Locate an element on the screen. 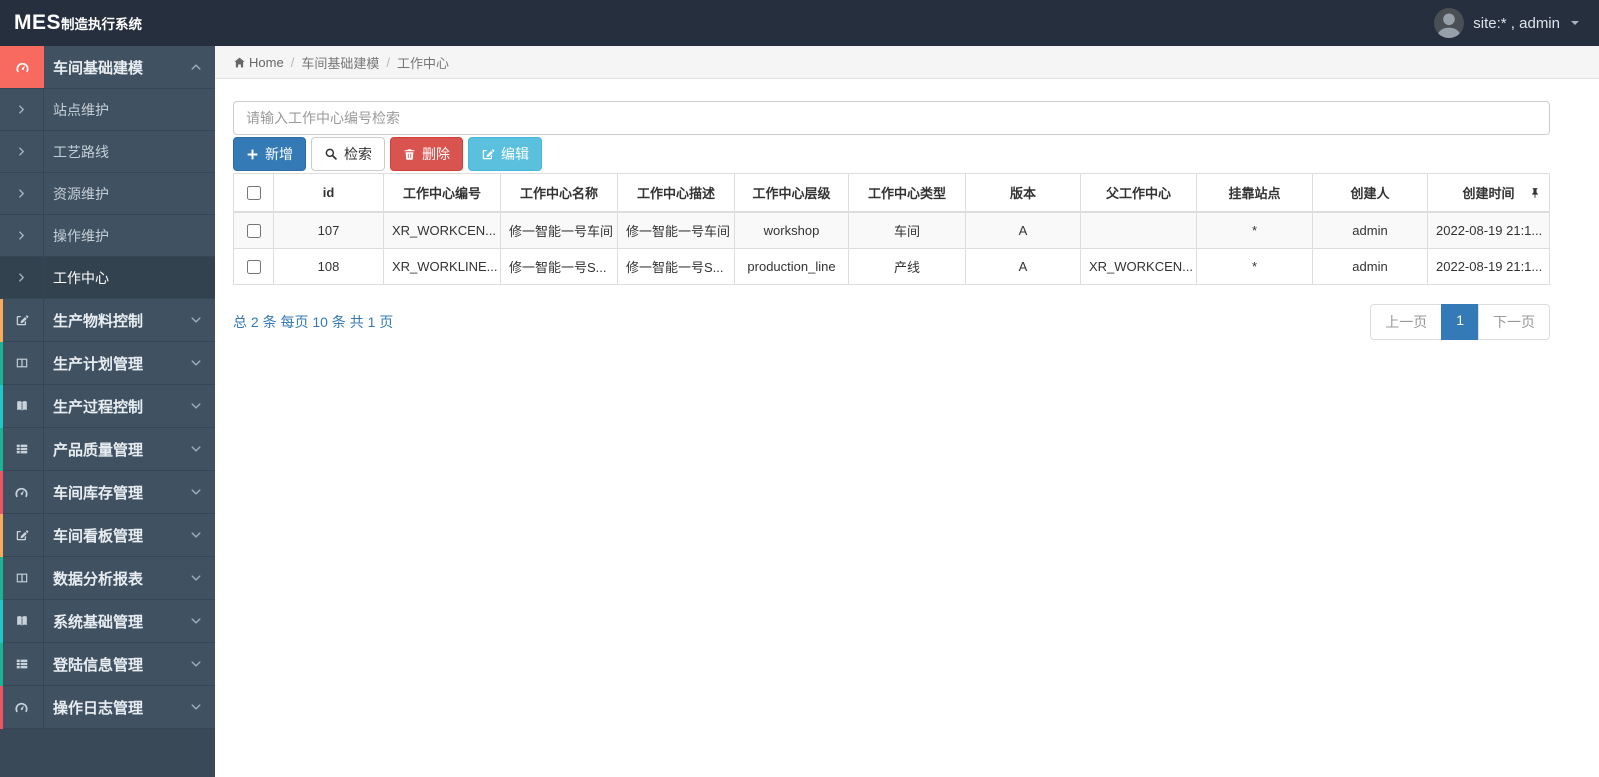 The height and width of the screenshot is (777, 1599). sidebar-subitem-0-3: 操作维护 is located at coordinates (107, 236).